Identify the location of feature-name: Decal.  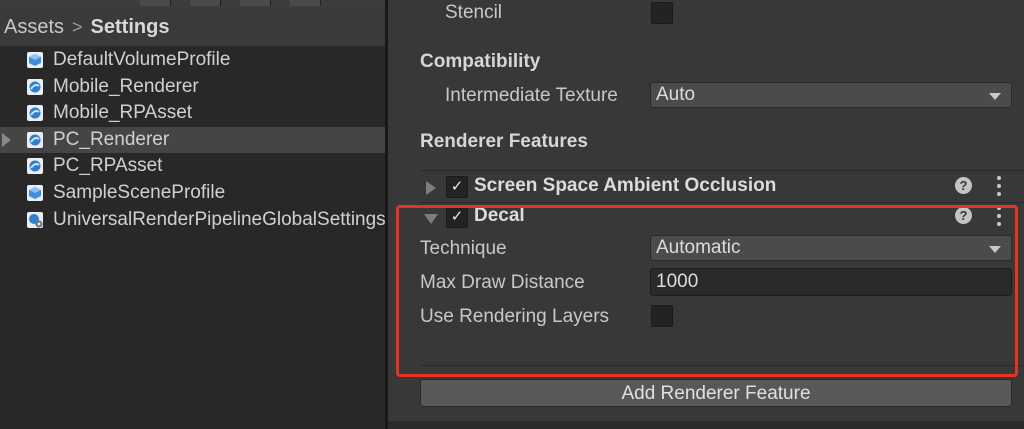
(499, 215).